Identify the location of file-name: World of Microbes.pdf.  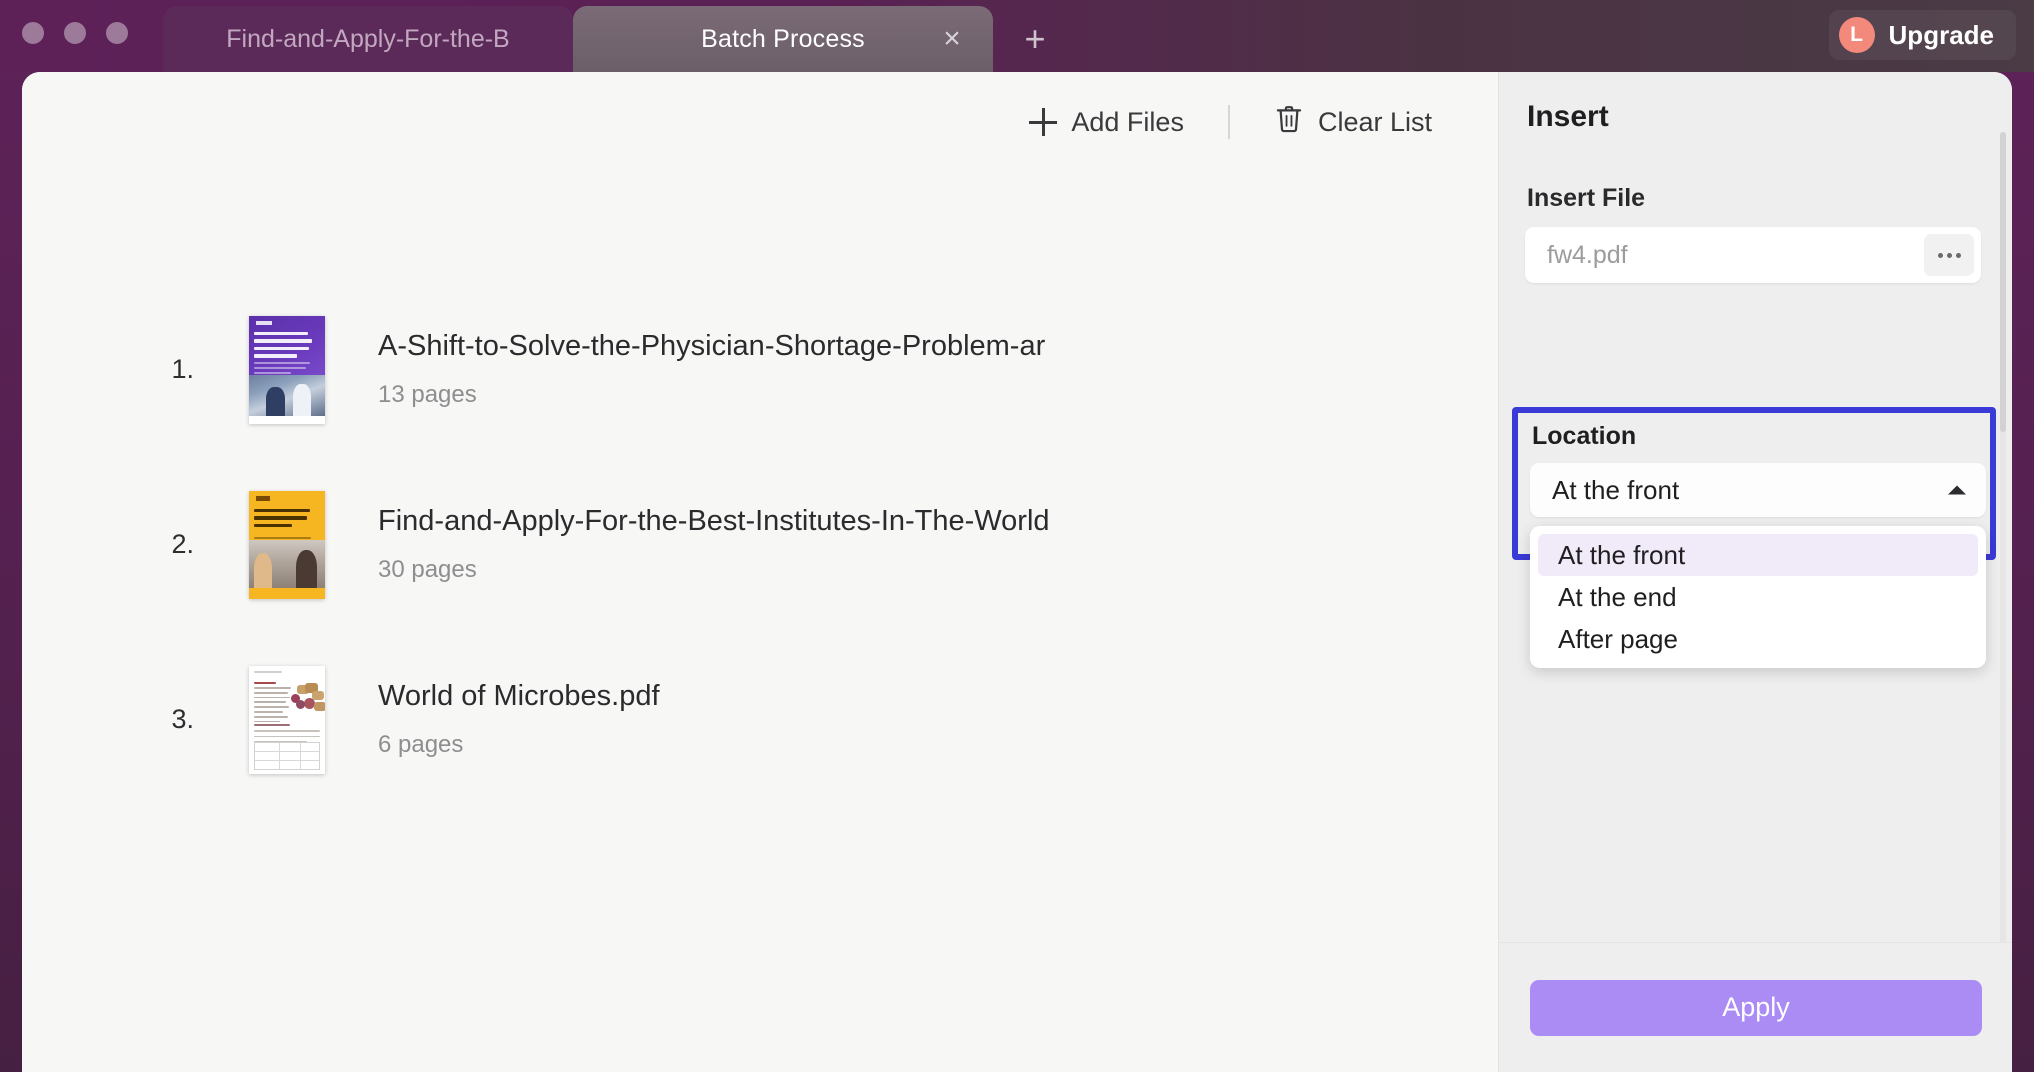
(519, 696).